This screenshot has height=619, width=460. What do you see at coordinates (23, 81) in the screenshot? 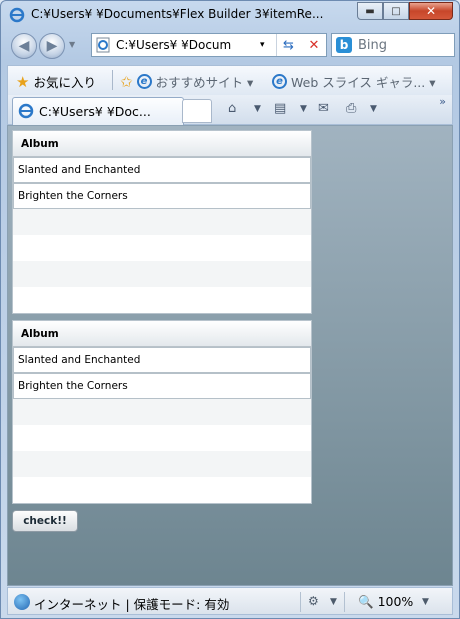
I see `favorites-star-icon: ★` at bounding box center [23, 81].